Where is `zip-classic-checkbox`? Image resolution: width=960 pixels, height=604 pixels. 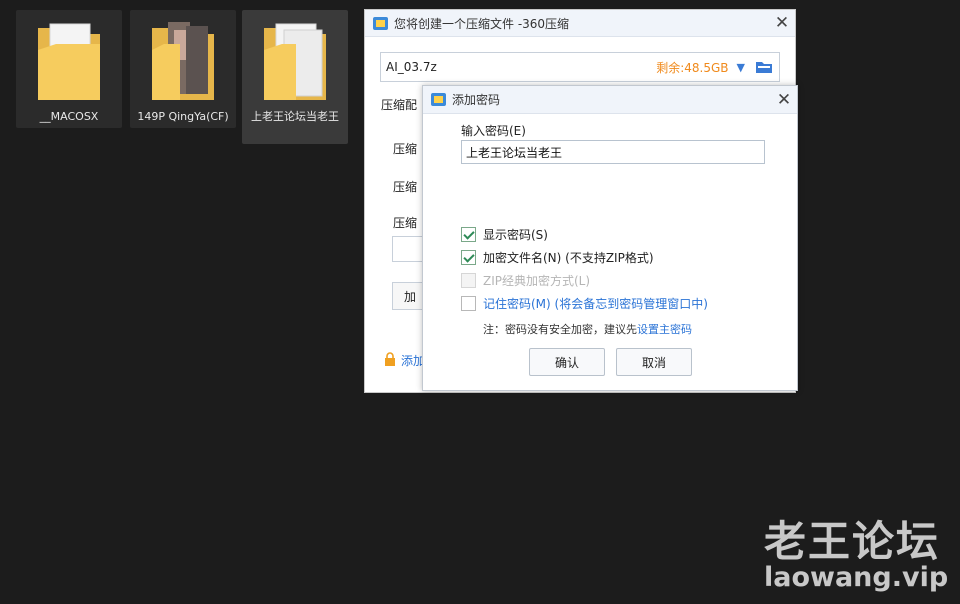 zip-classic-checkbox is located at coordinates (468, 280).